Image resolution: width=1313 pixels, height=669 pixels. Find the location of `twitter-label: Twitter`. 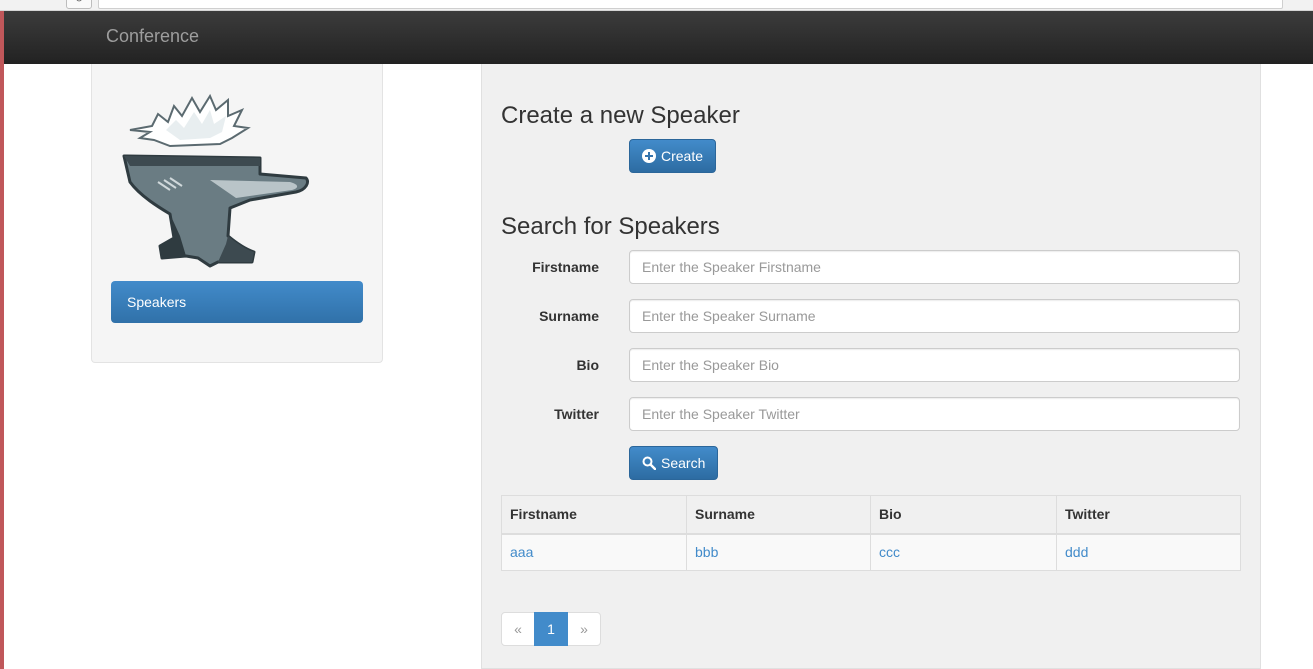

twitter-label: Twitter is located at coordinates (576, 414).